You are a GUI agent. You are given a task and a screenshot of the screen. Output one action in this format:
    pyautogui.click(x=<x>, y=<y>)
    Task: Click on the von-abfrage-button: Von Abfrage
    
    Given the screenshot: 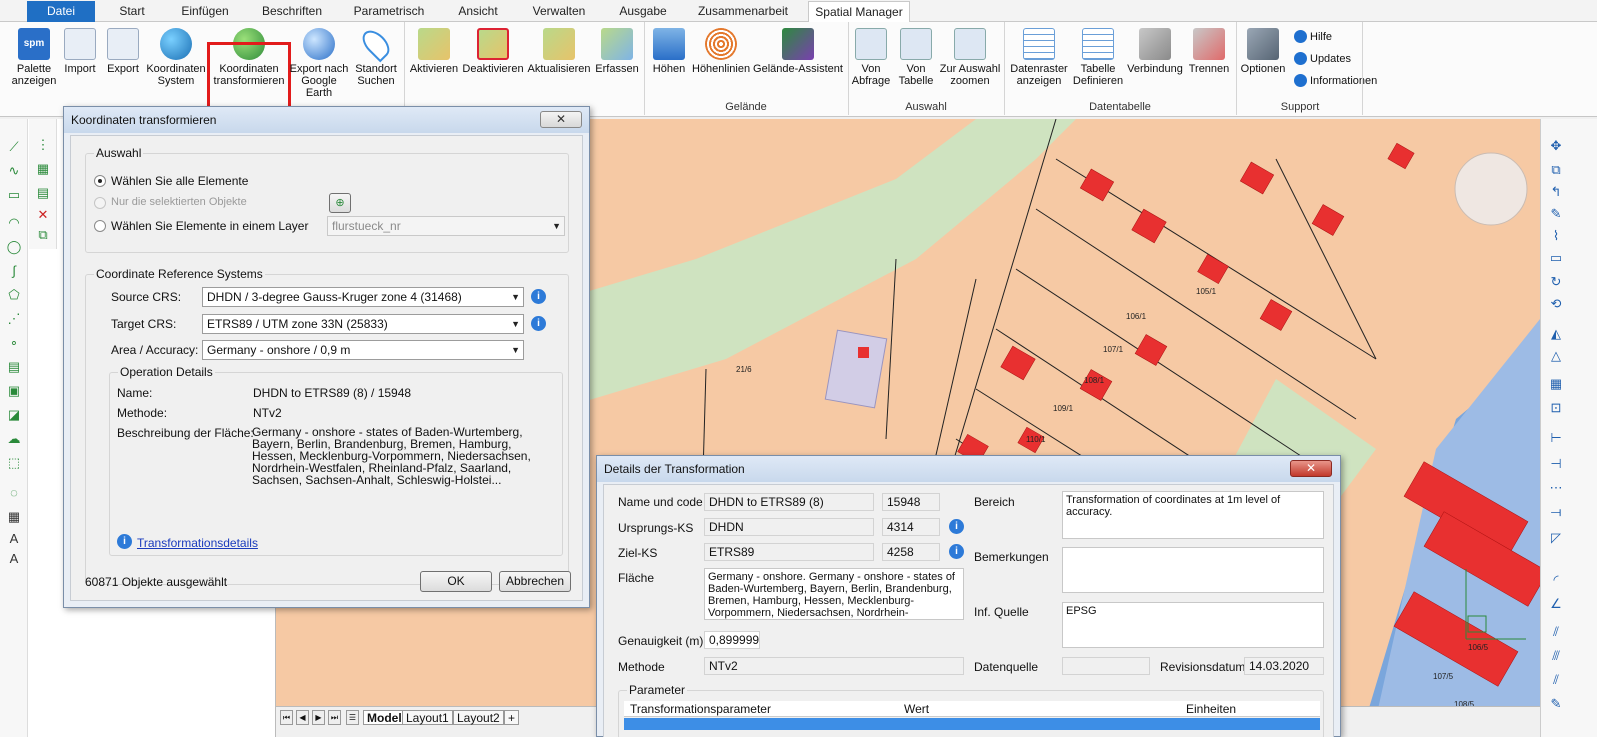 What is the action you would take?
    pyautogui.click(x=871, y=57)
    